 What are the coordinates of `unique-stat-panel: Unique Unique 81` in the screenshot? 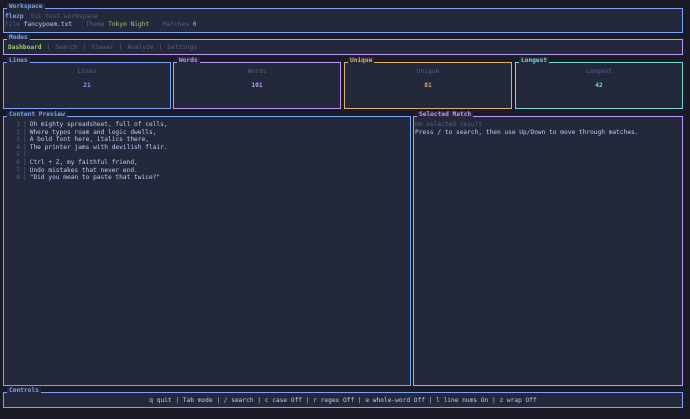 It's located at (428, 83).